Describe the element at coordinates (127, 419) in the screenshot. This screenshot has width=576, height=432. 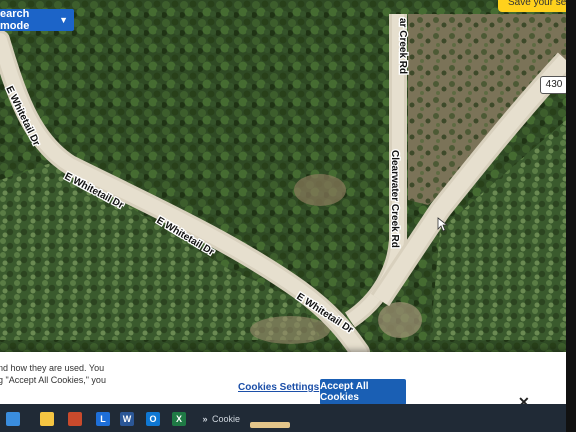
I see `word-icon: W` at that location.